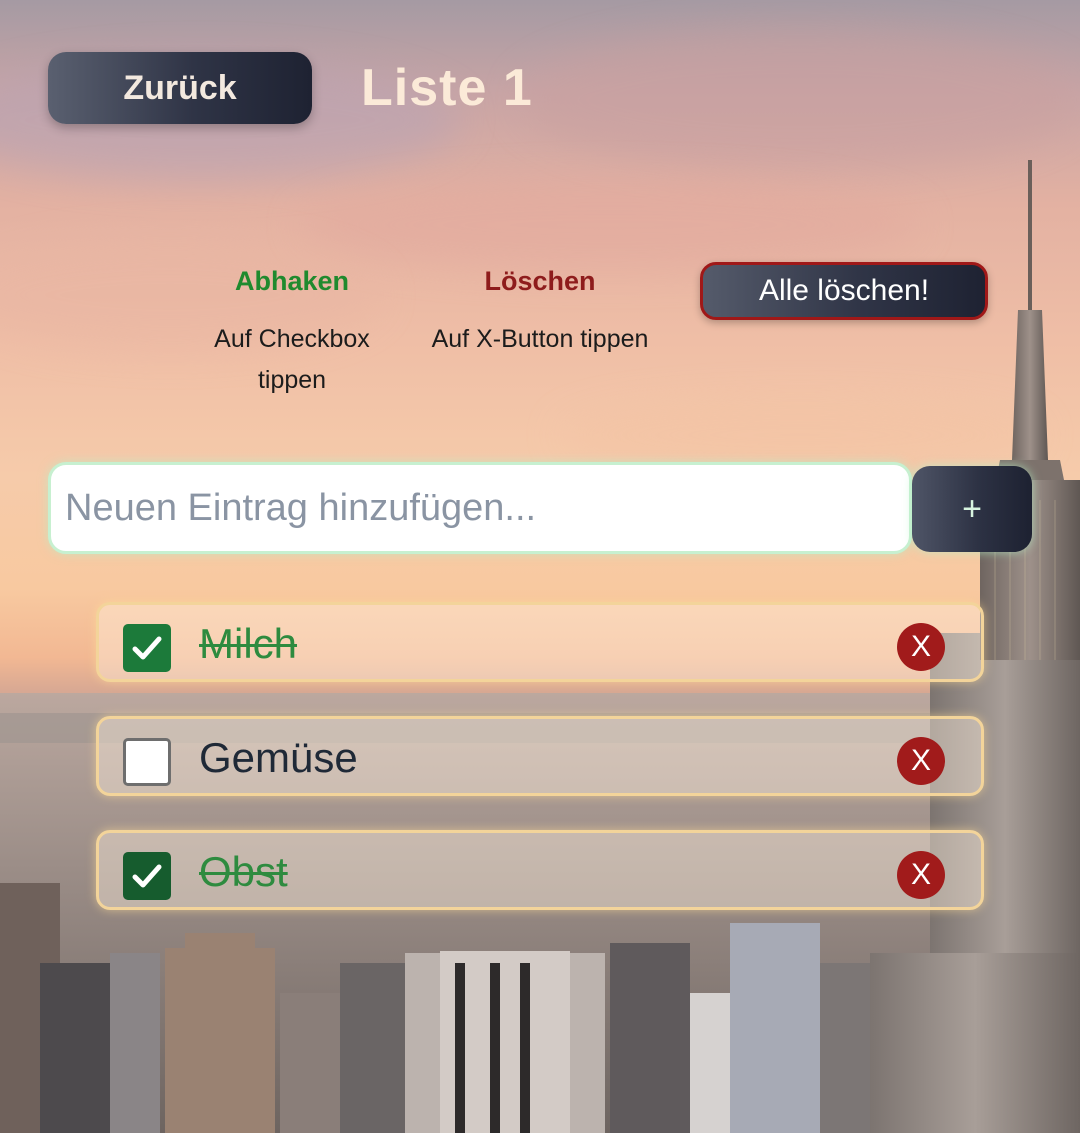  I want to click on new-entry-input, so click(480, 508).